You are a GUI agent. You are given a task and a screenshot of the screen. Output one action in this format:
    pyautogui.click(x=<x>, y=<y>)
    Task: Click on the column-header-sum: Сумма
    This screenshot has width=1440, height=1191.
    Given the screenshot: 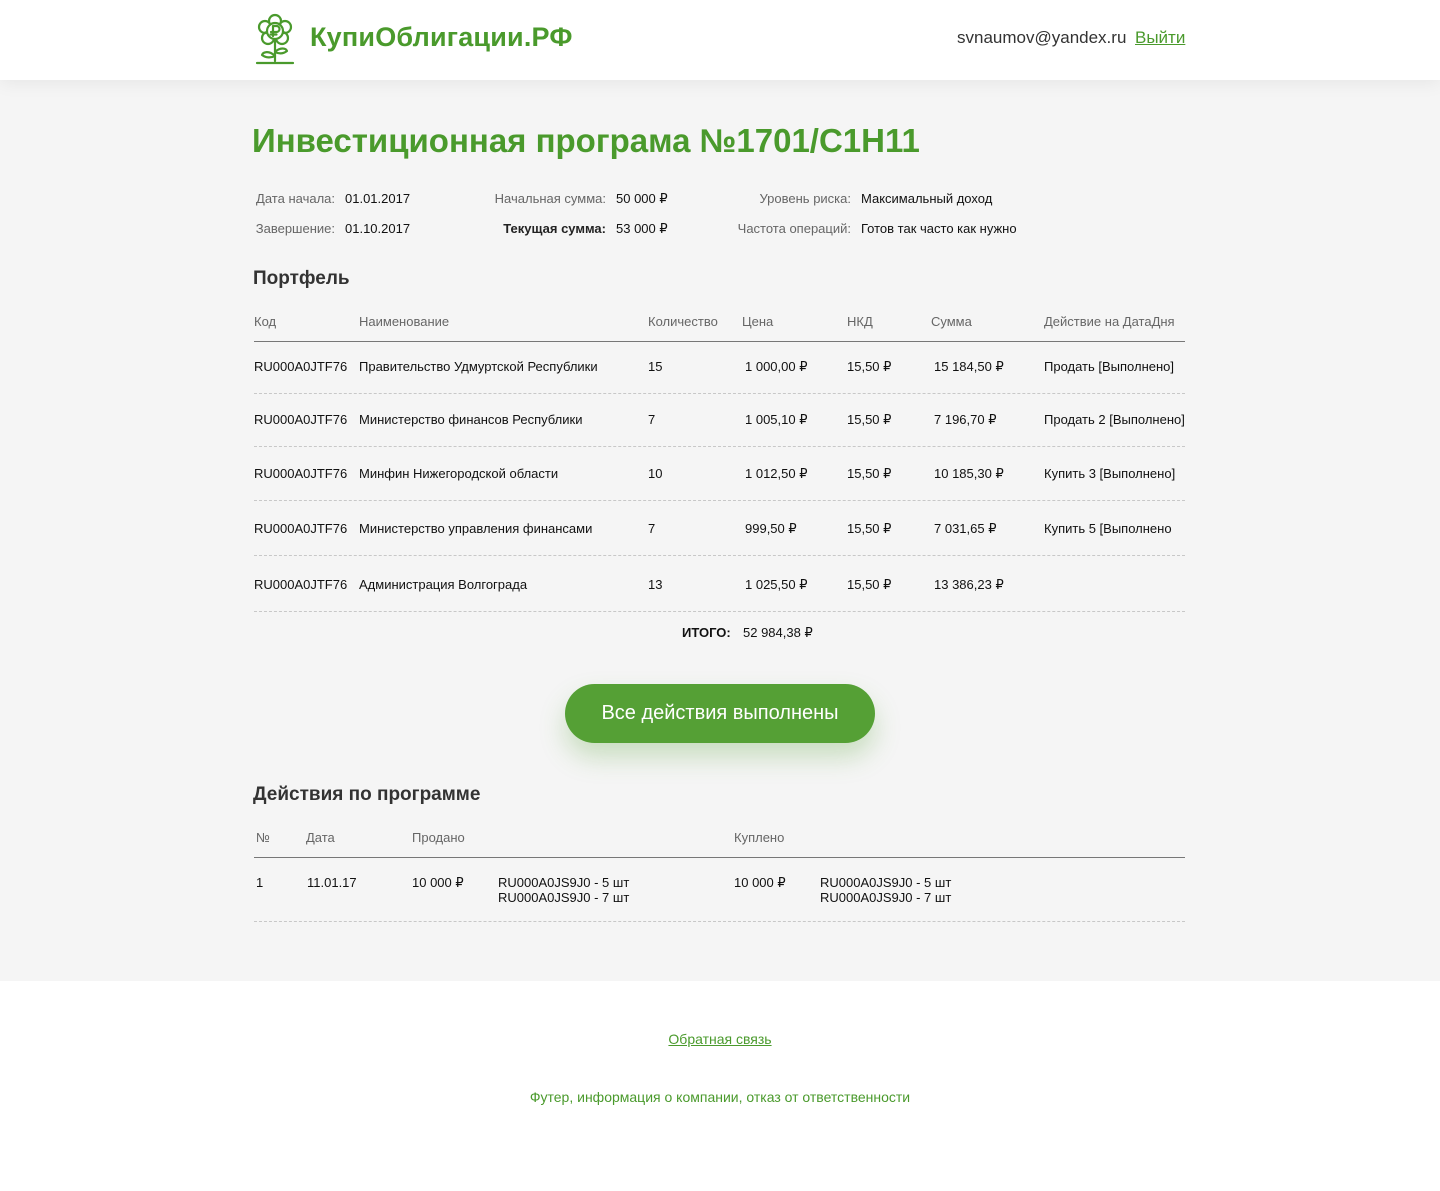 What is the action you would take?
    pyautogui.click(x=951, y=321)
    